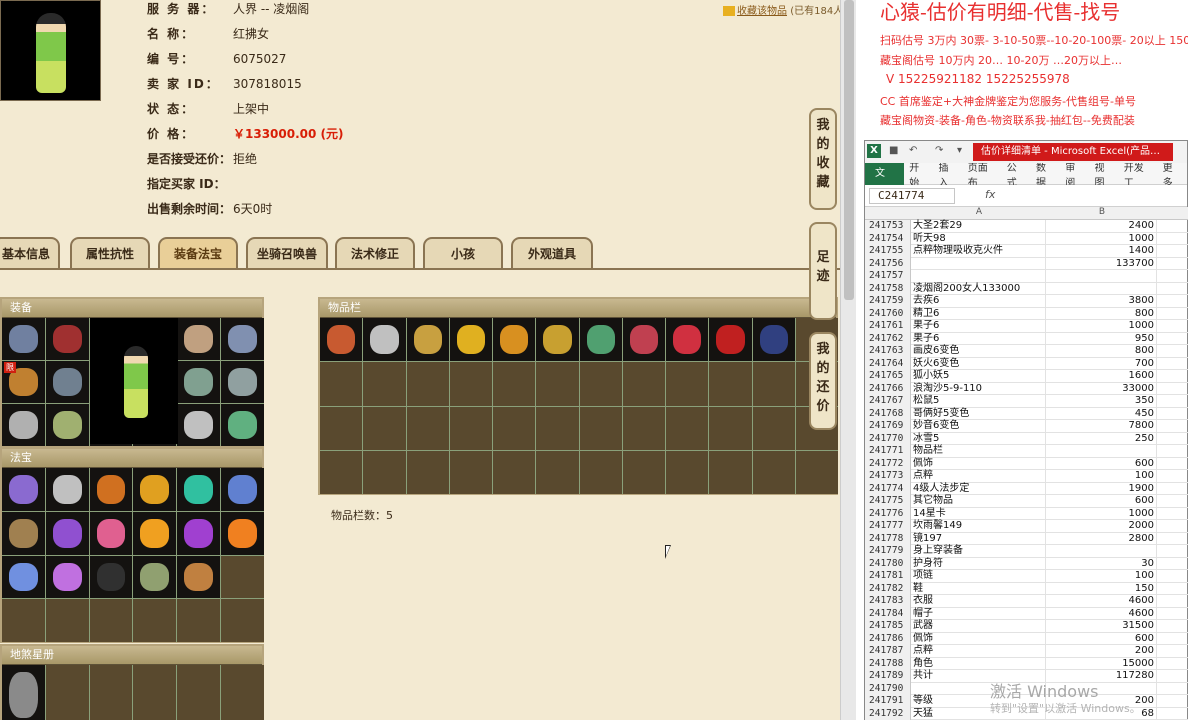 This screenshot has width=1188, height=720. Describe the element at coordinates (979, 401) in the screenshot. I see `cell-a: 松鼠5` at that location.